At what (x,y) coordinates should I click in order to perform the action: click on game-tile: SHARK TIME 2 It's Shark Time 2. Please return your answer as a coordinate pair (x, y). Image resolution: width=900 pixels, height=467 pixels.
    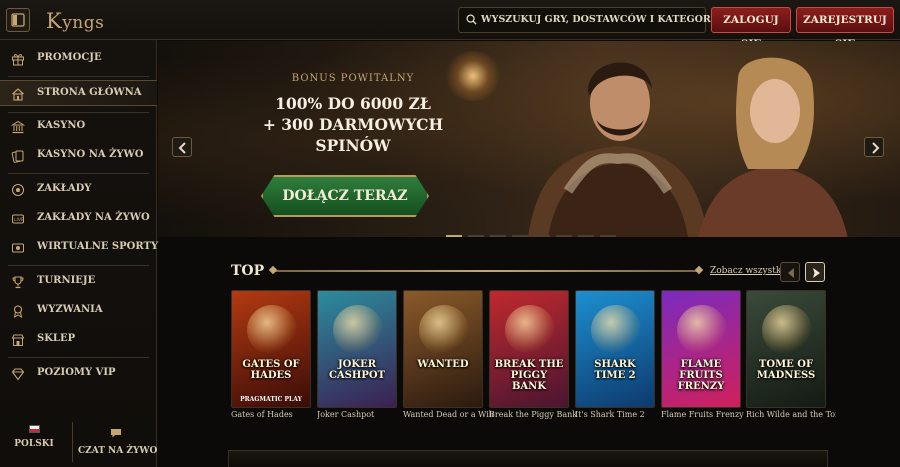
    Looking at the image, I should click on (615, 354).